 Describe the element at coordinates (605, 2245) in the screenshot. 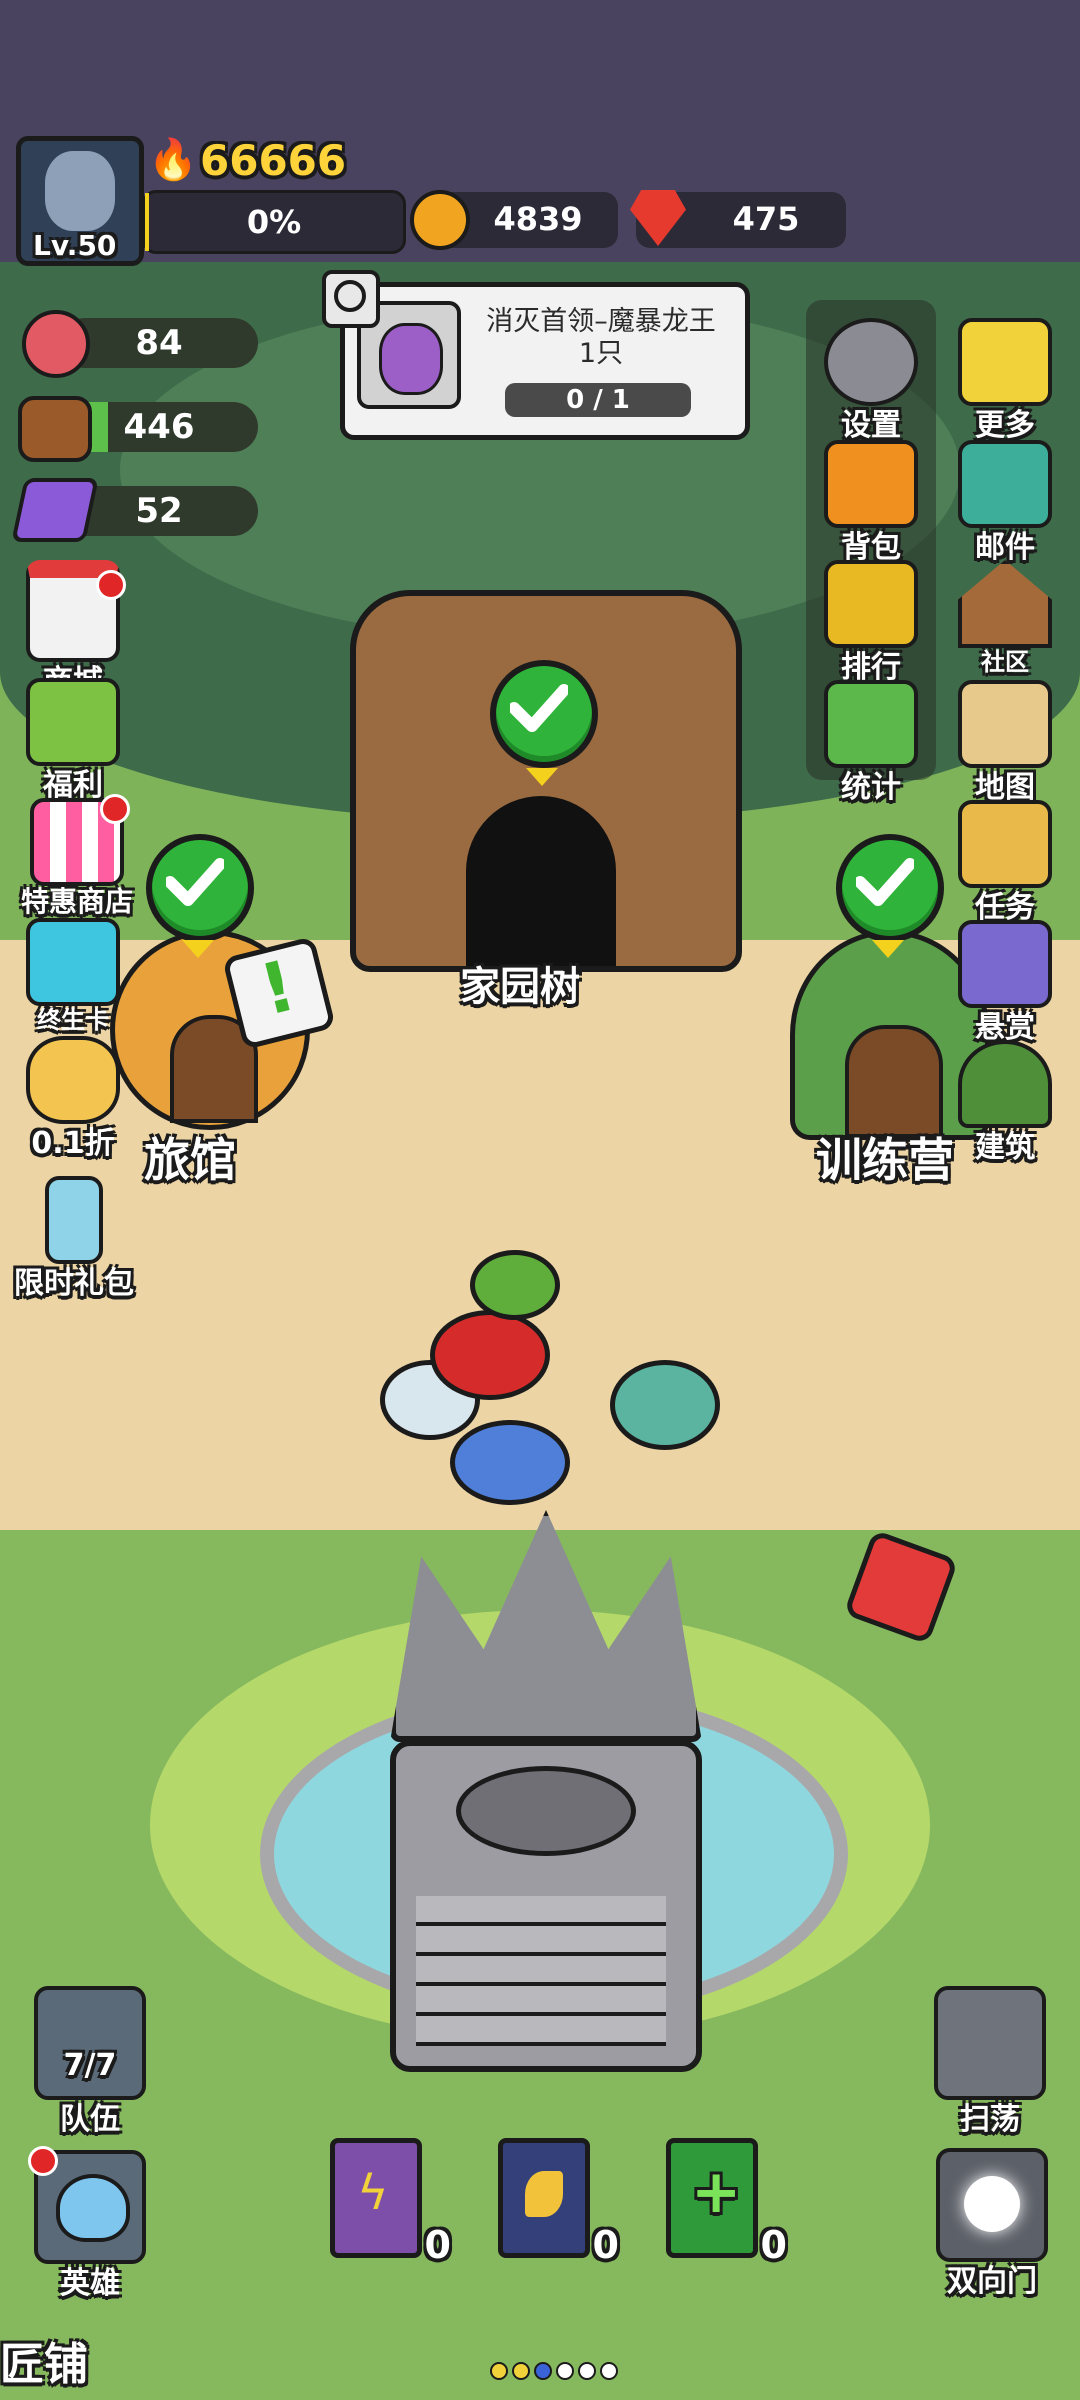

I see `wing-book-count: 0` at that location.